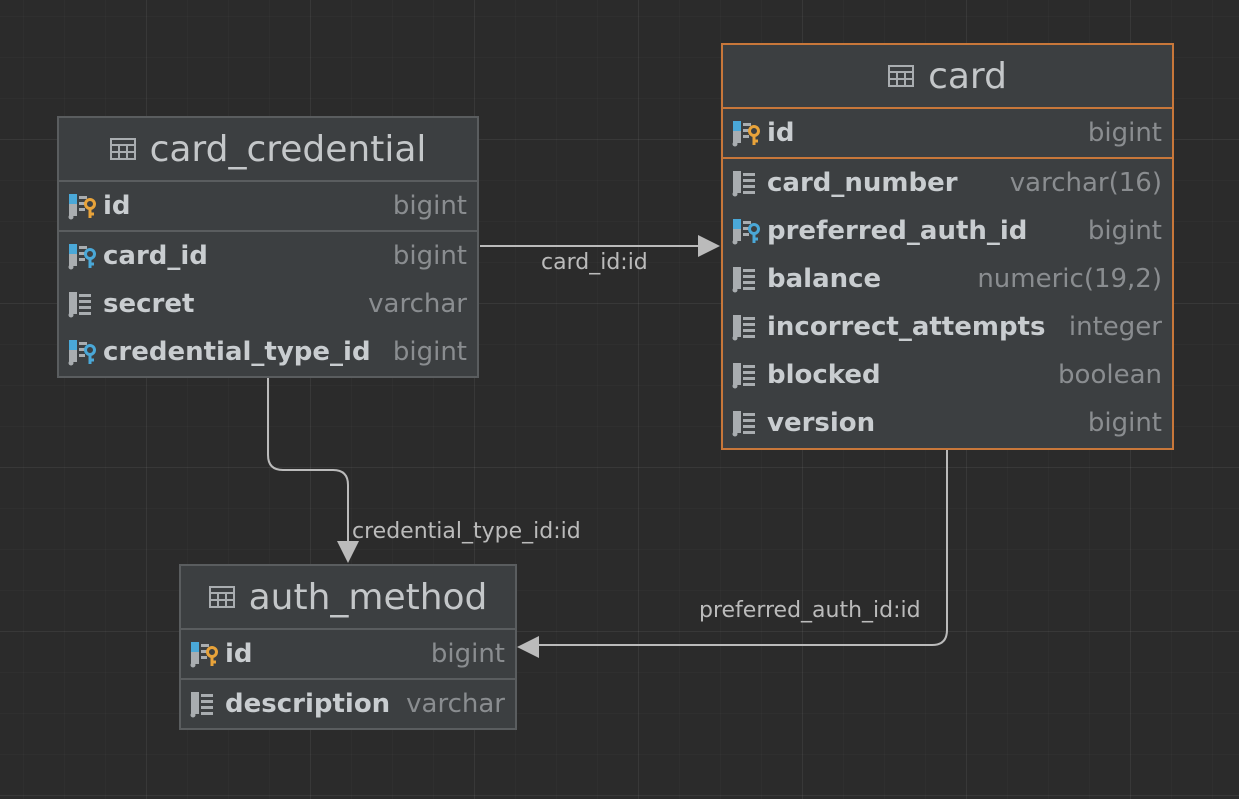  Describe the element at coordinates (466, 531) in the screenshot. I see `edge-label-credential-type-id: credential_type_id:id` at that location.